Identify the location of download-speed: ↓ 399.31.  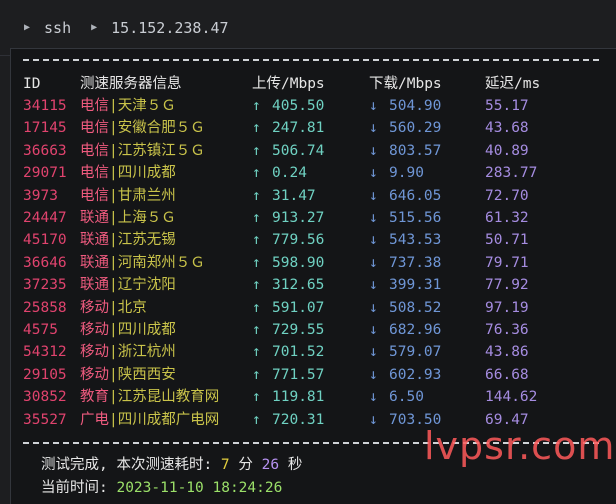
(405, 285).